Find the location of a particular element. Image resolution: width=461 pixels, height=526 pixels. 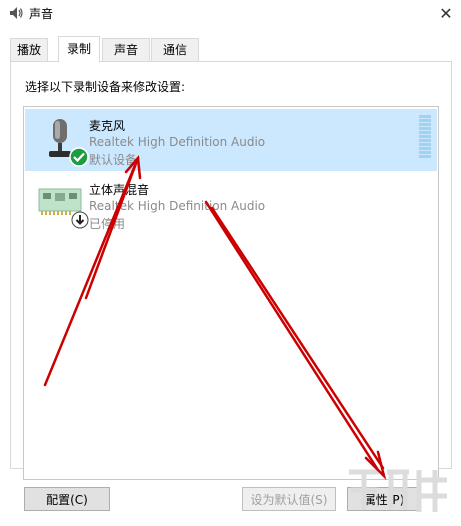

tab-communications: 通信 is located at coordinates (175, 49).